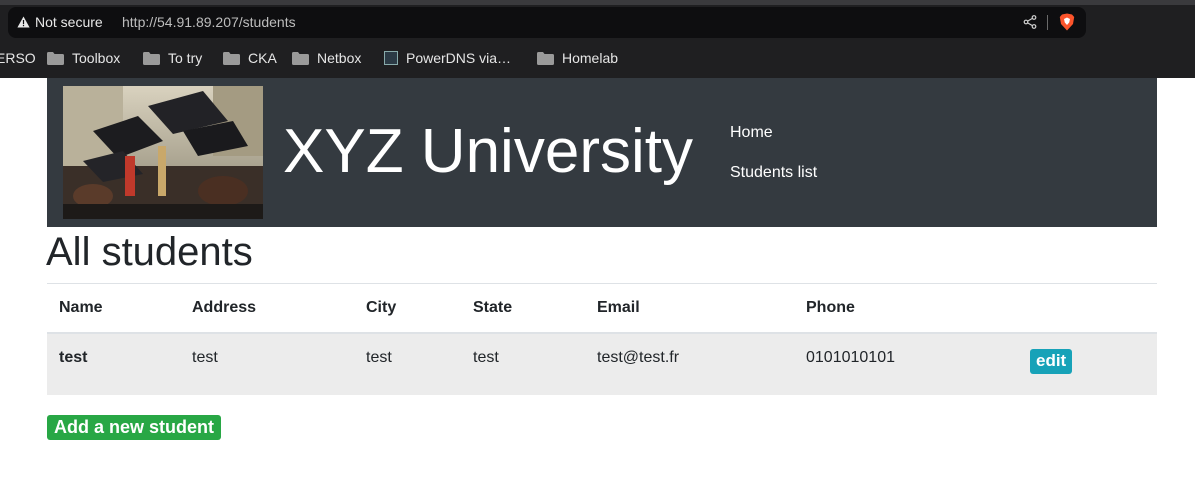  I want to click on share-icon, so click(1030, 22).